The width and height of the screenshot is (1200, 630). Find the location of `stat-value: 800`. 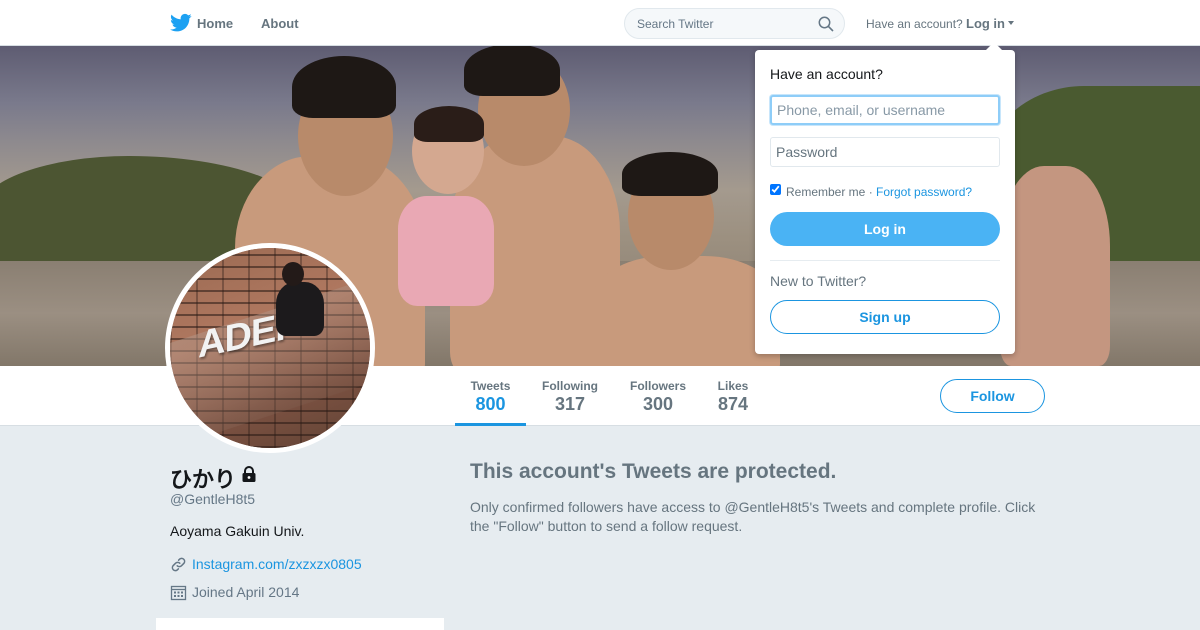

stat-value: 800 is located at coordinates (490, 404).